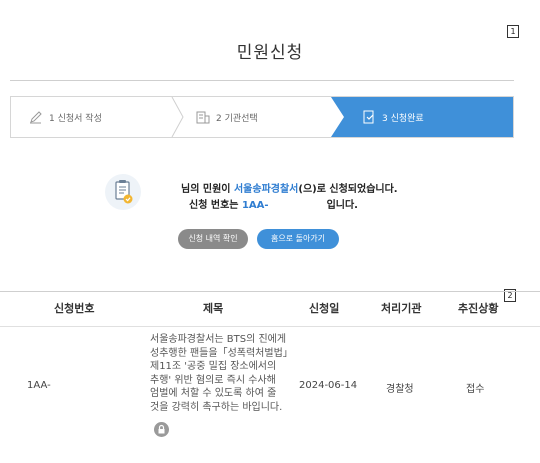  What do you see at coordinates (75, 118) in the screenshot?
I see `step-label: 1 신청서 작성` at bounding box center [75, 118].